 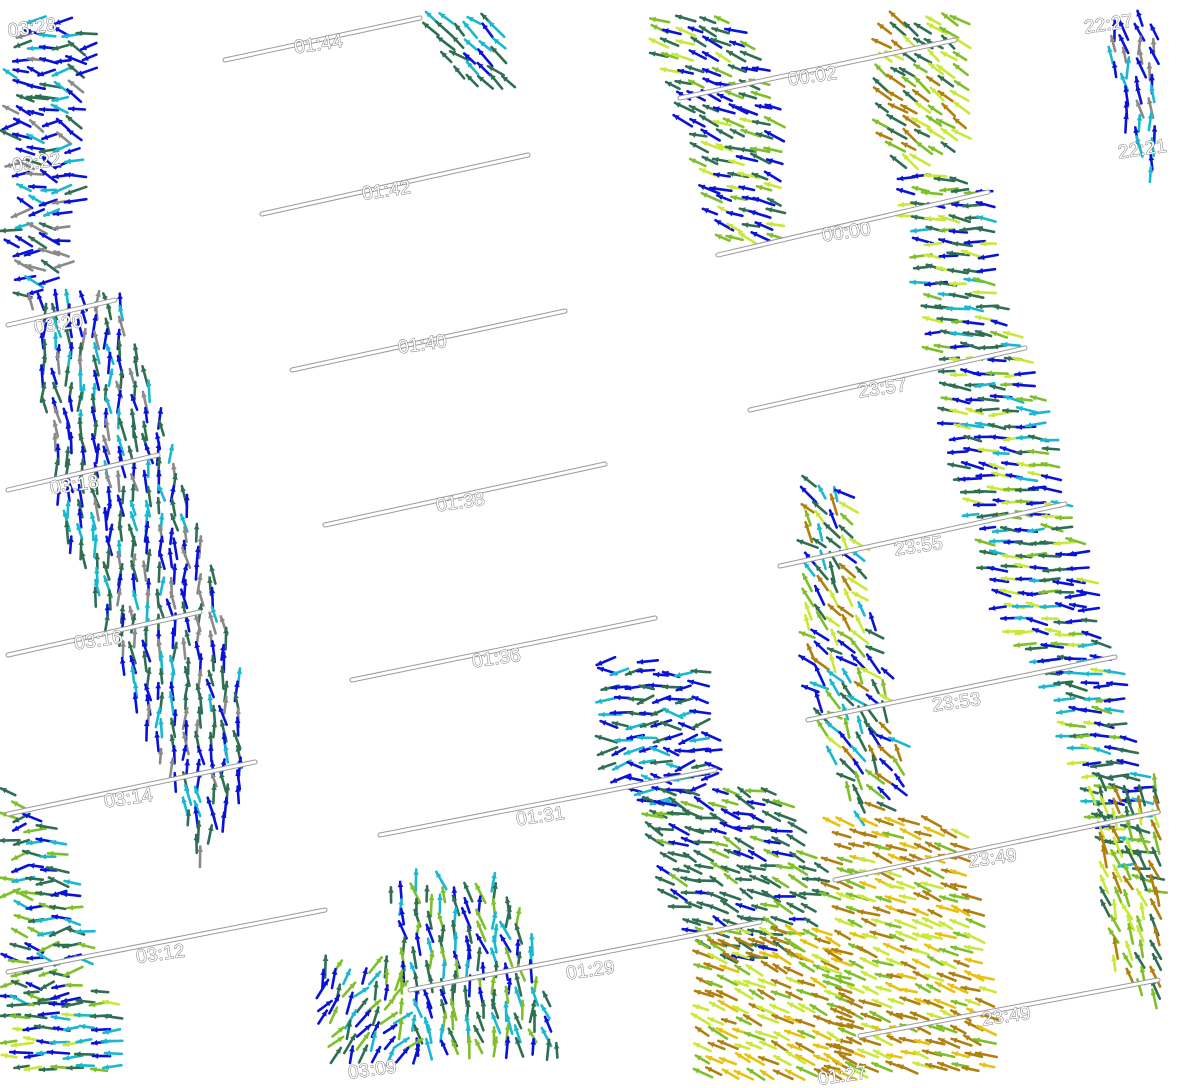 What do you see at coordinates (590, 971) in the screenshot?
I see `time-label-middle-6: 01:29` at bounding box center [590, 971].